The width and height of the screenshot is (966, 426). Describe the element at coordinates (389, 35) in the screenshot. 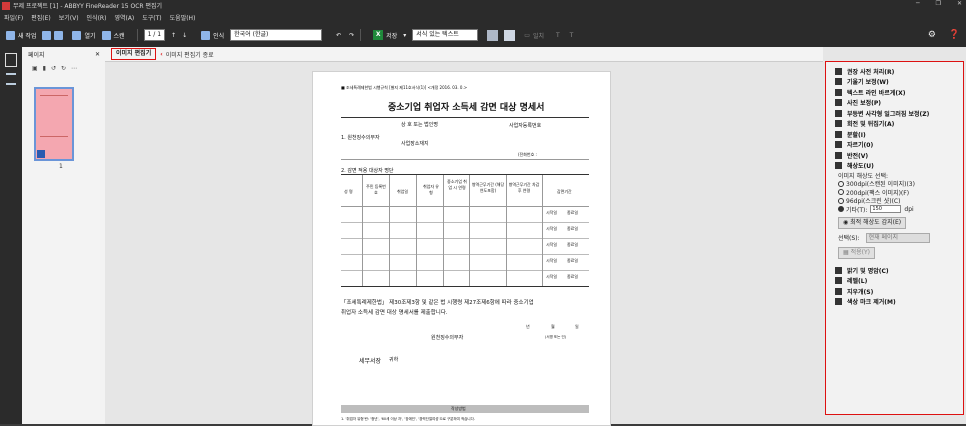

I see `save-button: X 저장 ▾` at that location.